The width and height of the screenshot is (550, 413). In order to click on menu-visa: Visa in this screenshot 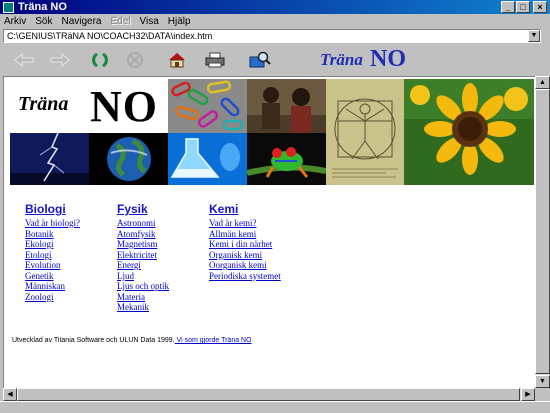, I will do `click(149, 21)`.